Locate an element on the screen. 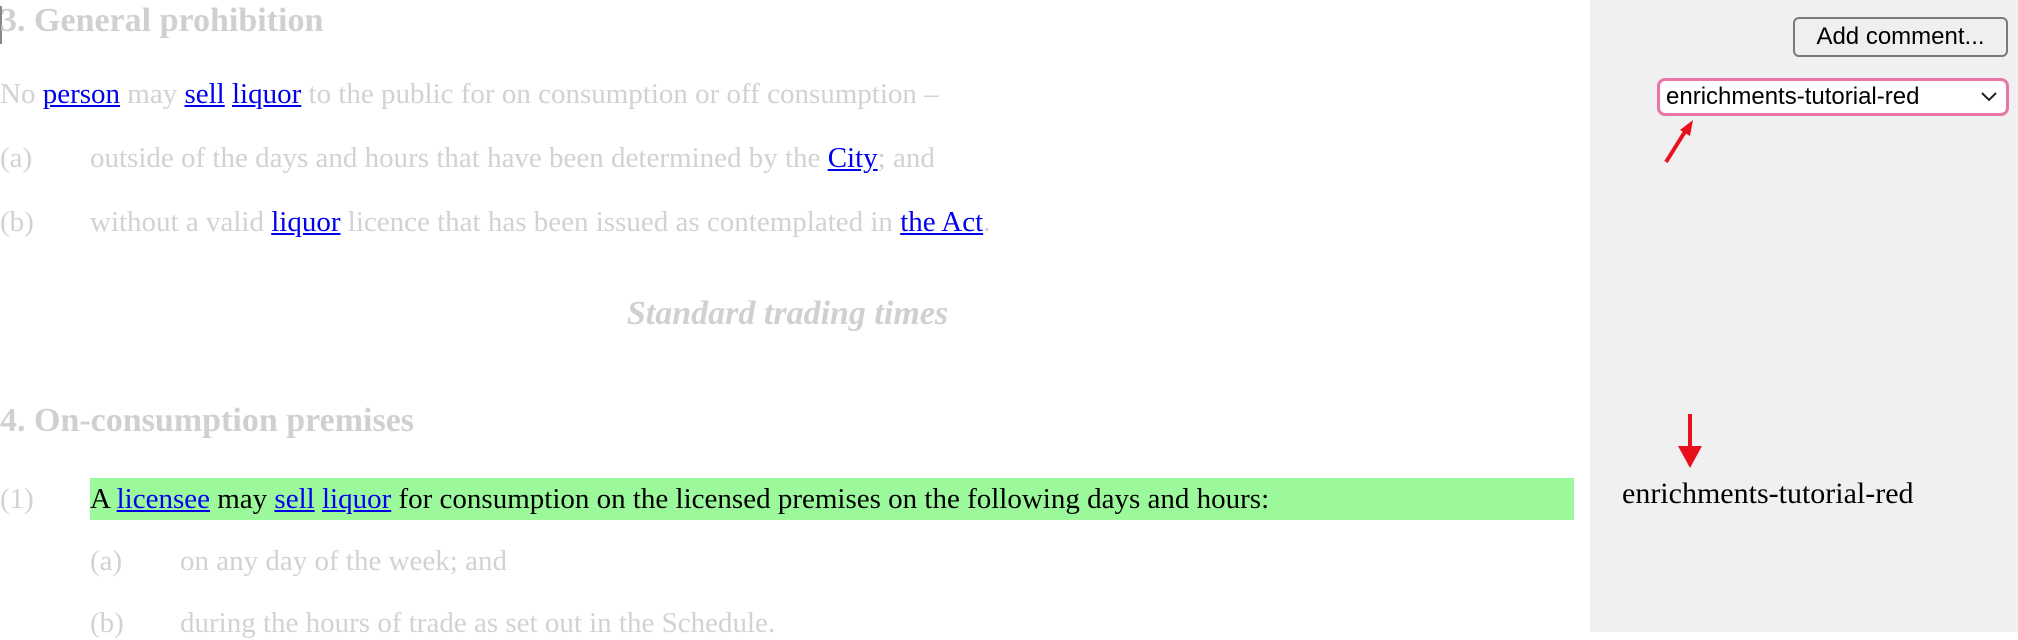 This screenshot has height=640, width=2018. paragraph-number-label: (1) is located at coordinates (17, 499).